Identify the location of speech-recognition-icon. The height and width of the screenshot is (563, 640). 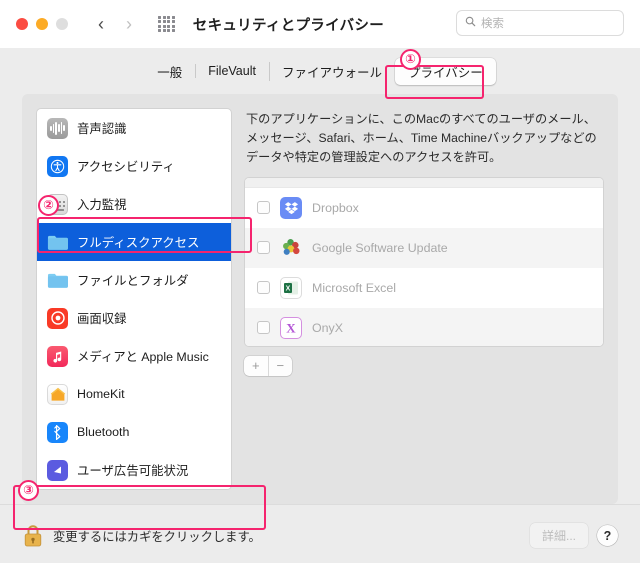
(57, 128).